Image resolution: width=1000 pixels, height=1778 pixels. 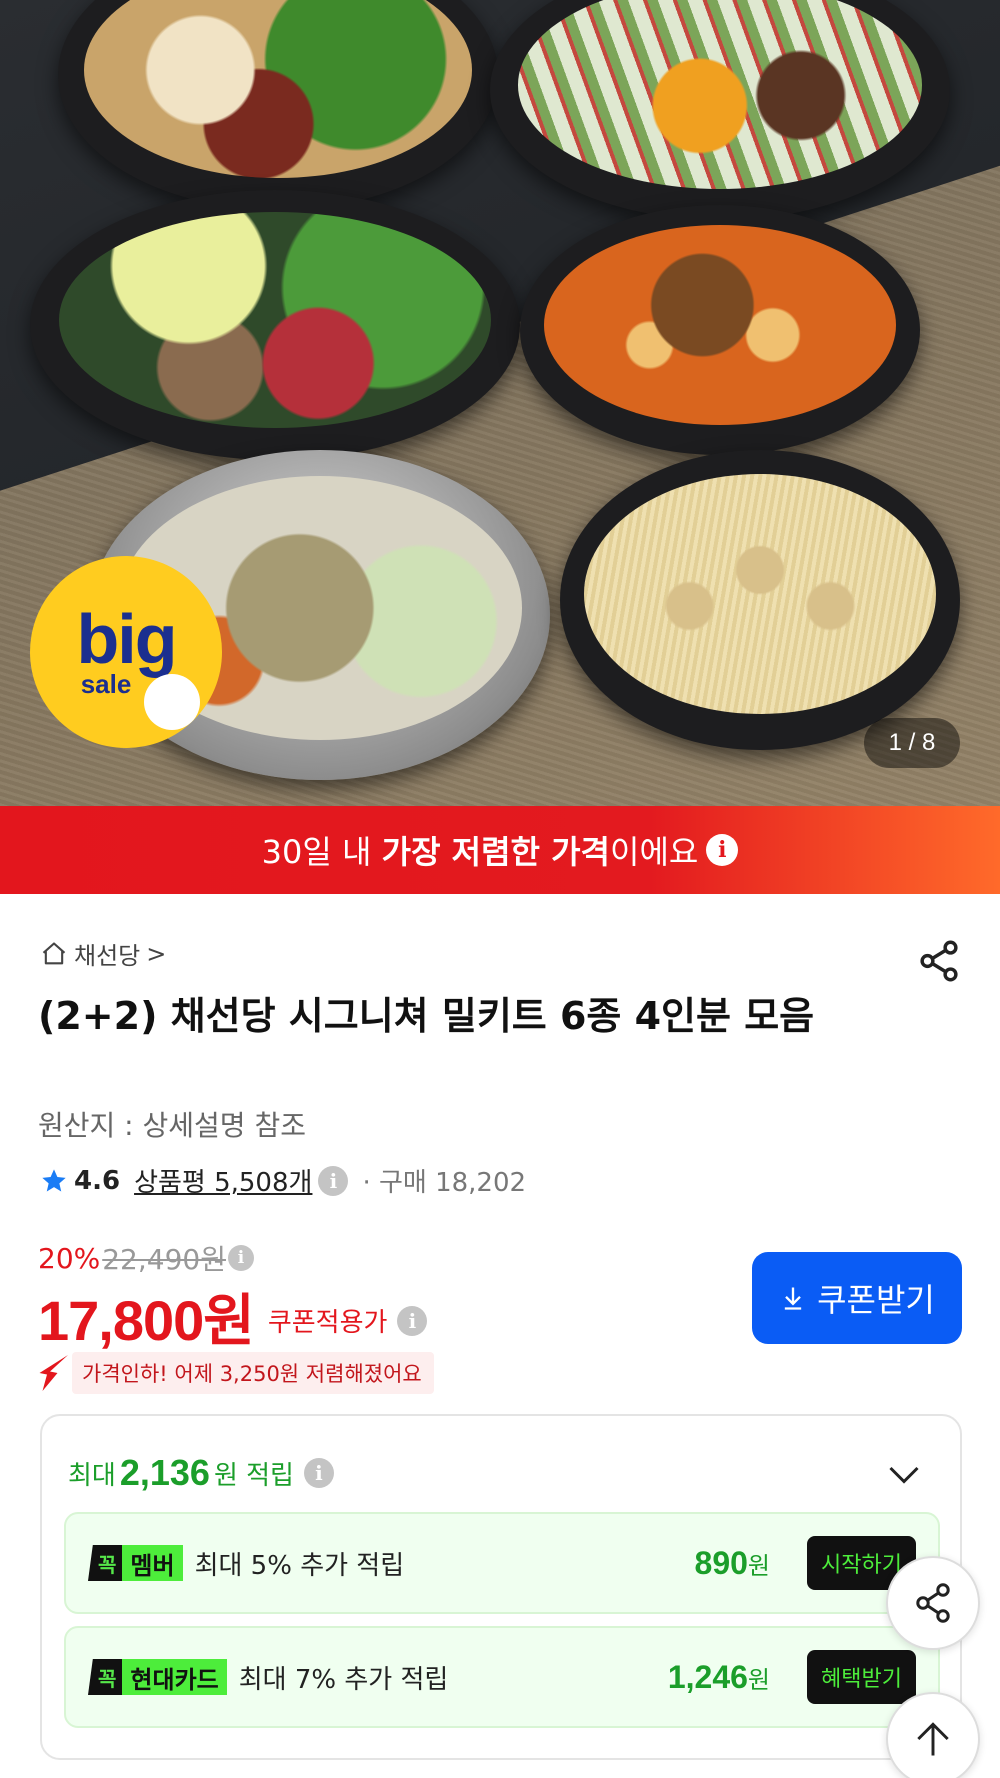 I want to click on banner-text-suffix: 이에요, so click(x=654, y=852).